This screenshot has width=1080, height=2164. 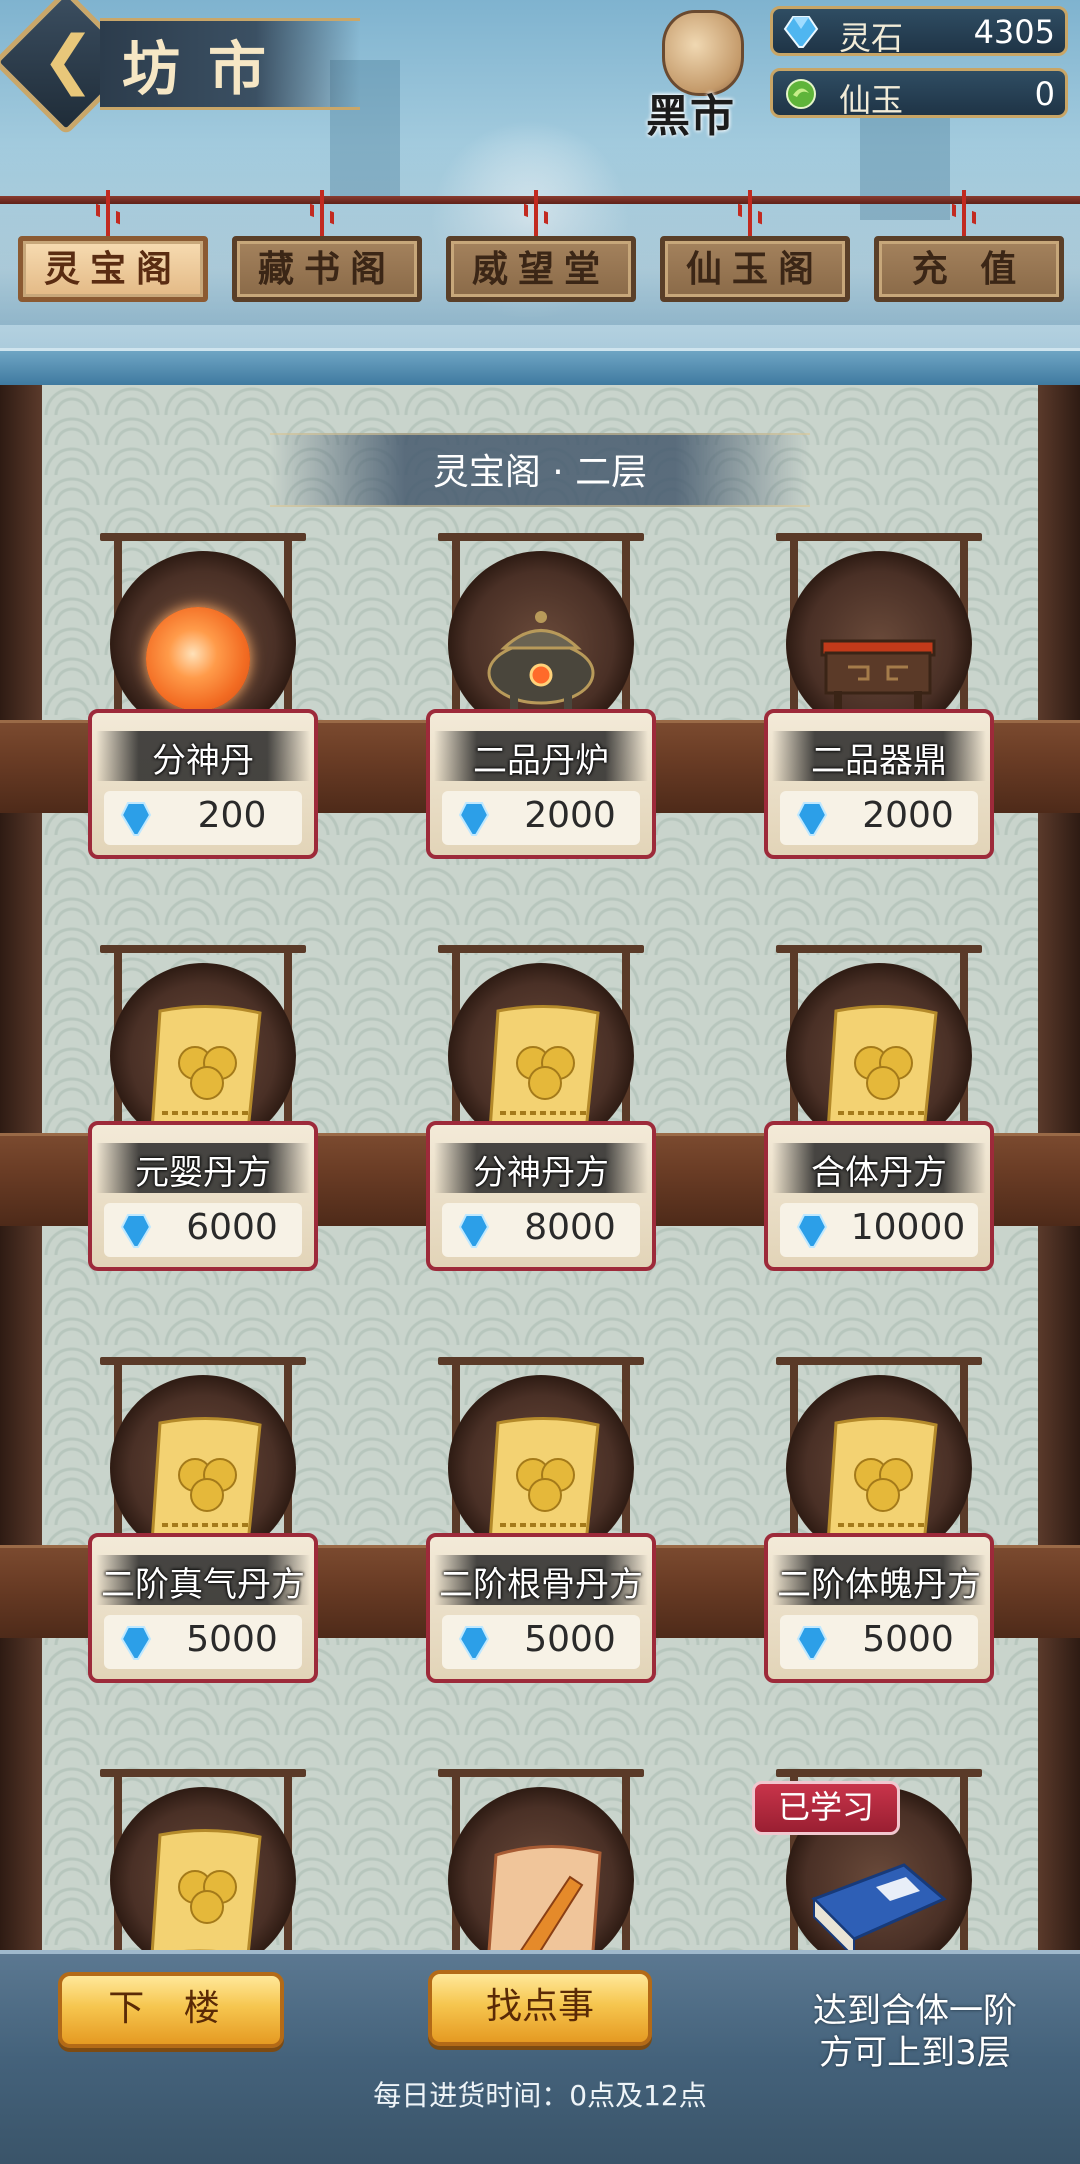 I want to click on furnace-icon, so click(x=541, y=661).